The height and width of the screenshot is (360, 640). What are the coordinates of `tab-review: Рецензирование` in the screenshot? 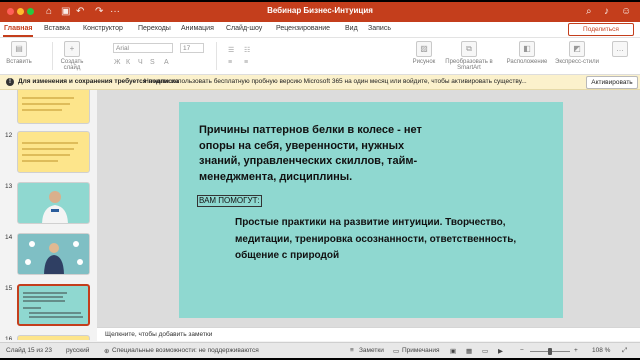 It's located at (303, 28).